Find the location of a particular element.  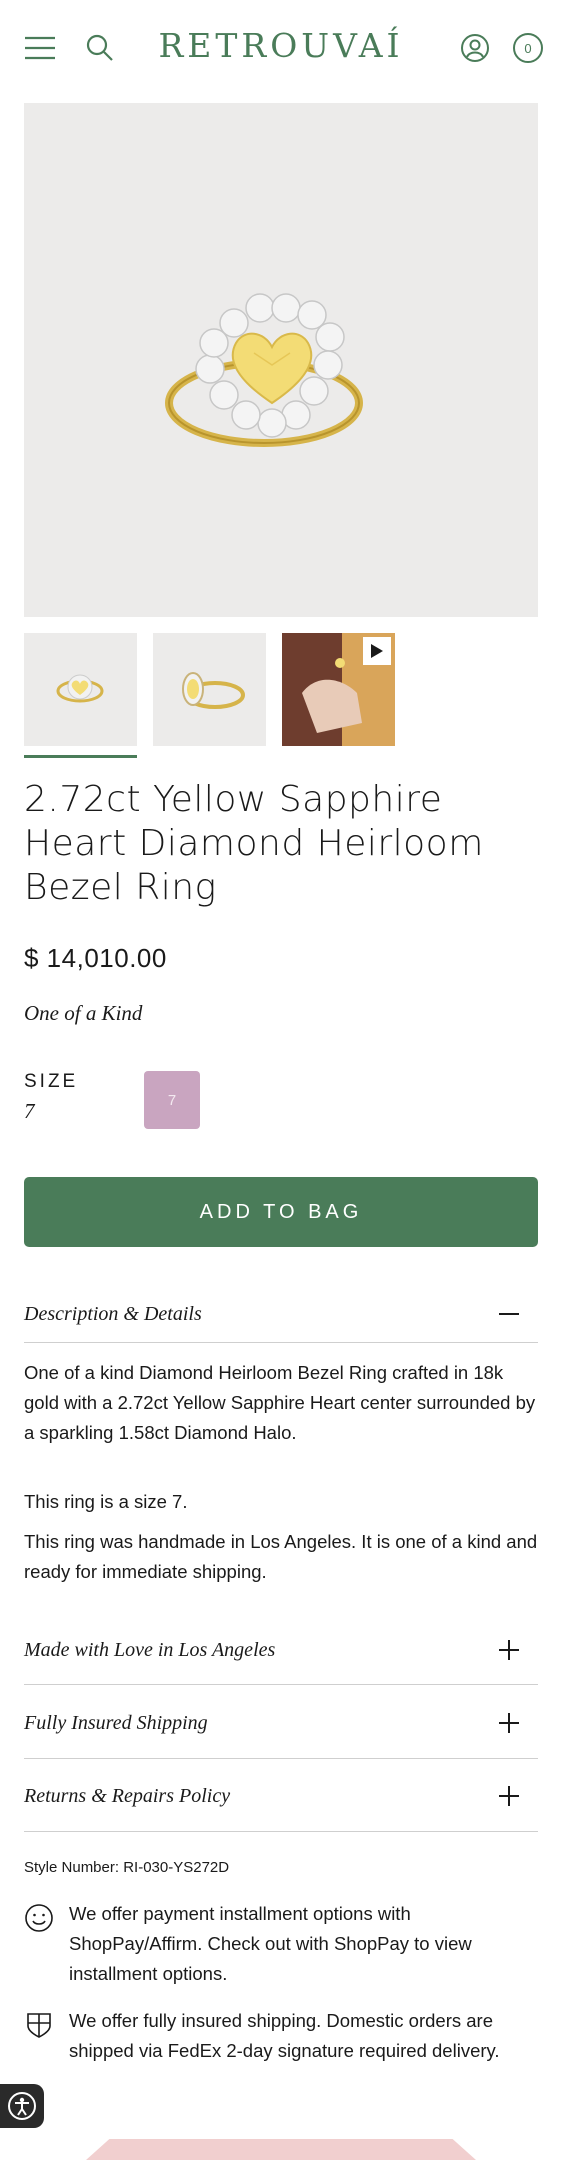

description-size: This ring is a size 7. is located at coordinates (106, 1501).